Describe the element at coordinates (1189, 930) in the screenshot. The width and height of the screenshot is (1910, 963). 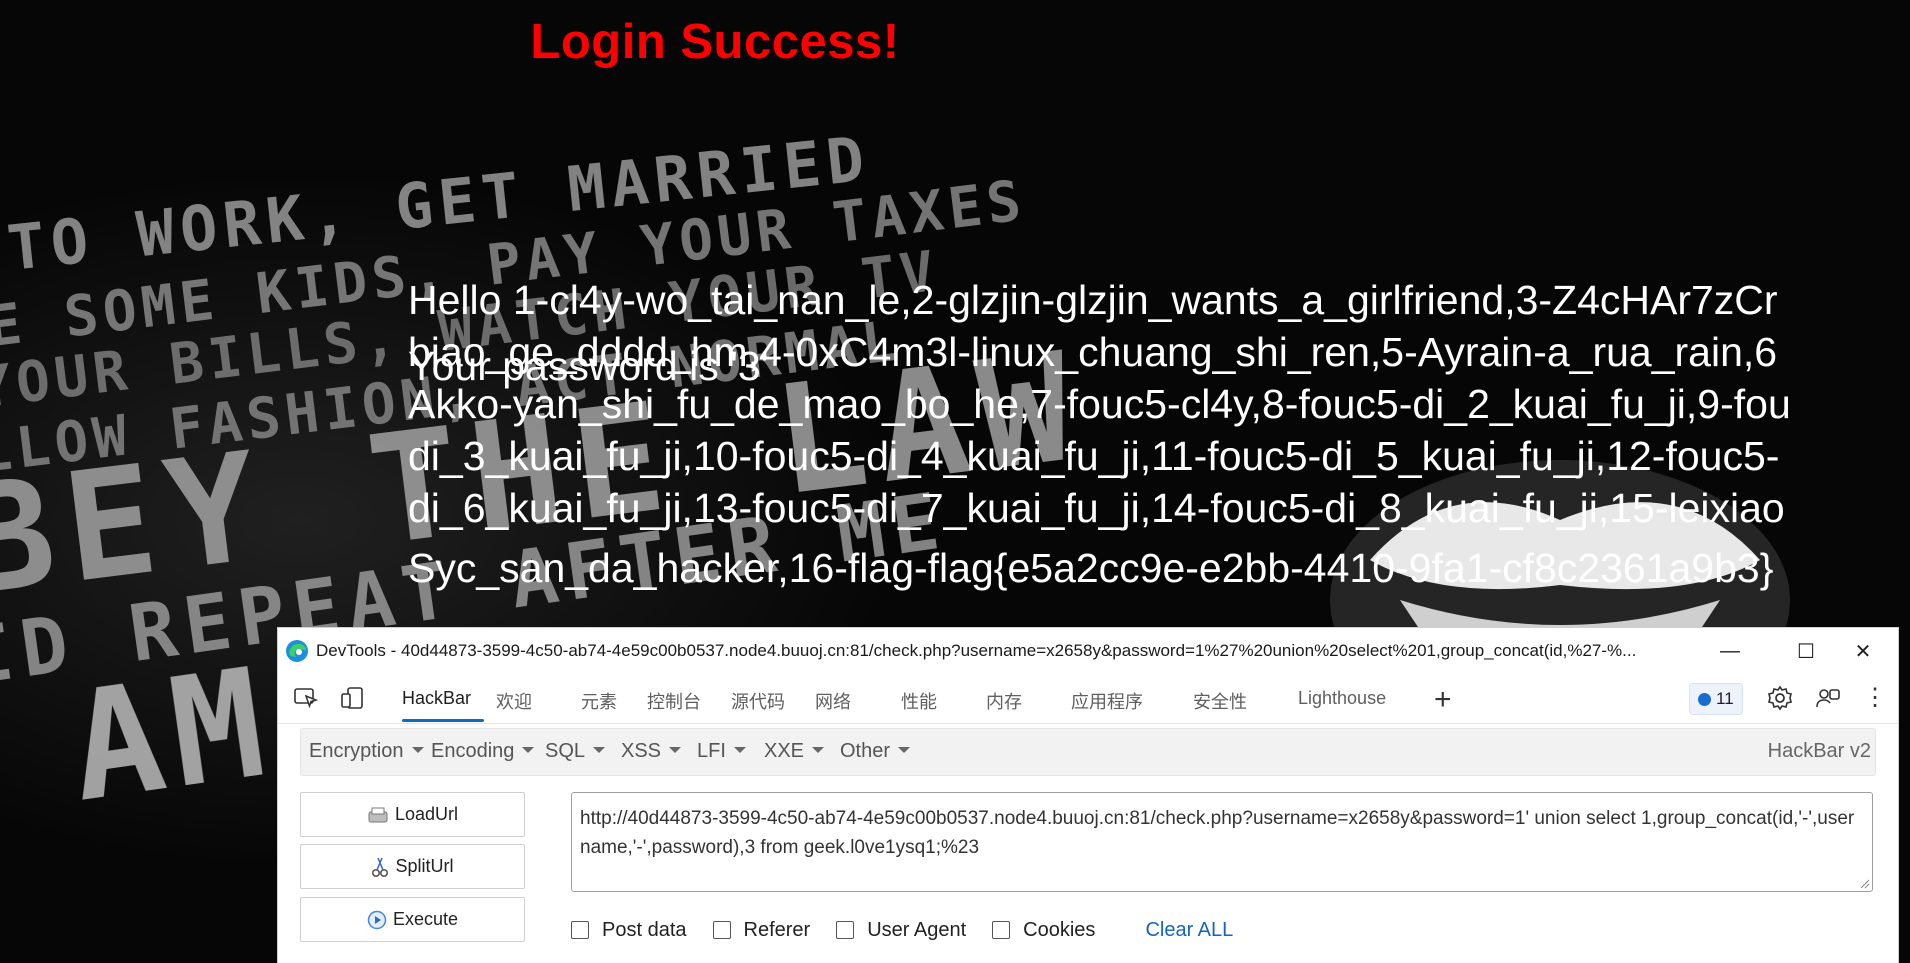
I see `clear-all-link: Clear ALL` at that location.